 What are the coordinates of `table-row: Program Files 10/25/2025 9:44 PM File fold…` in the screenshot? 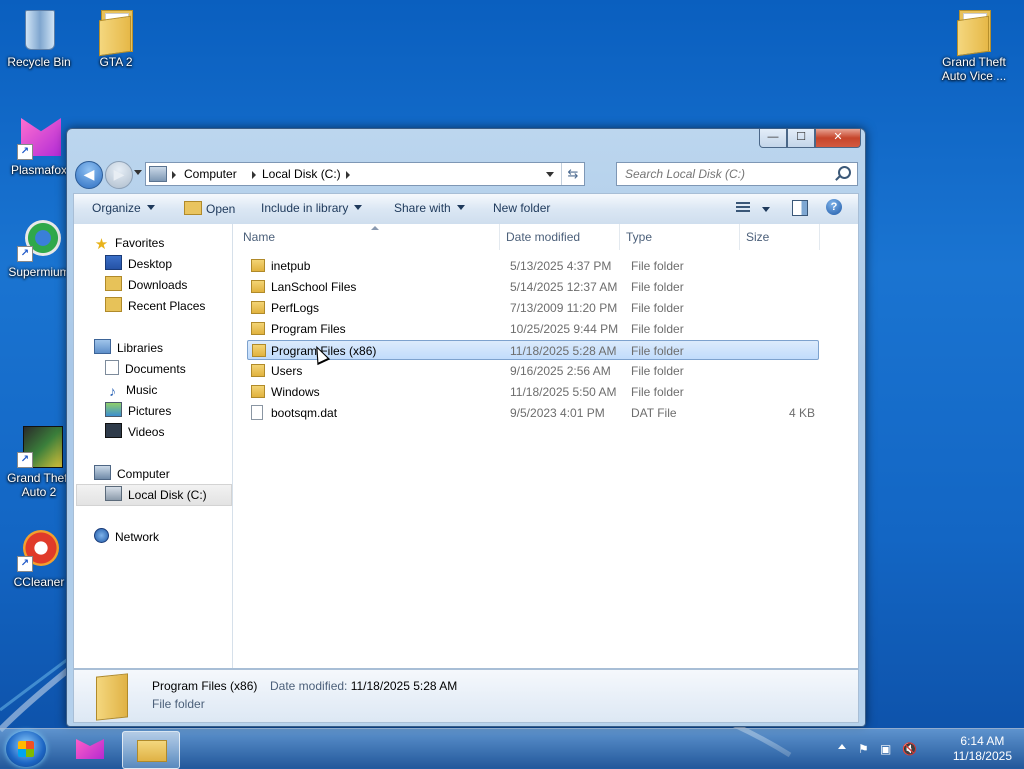 It's located at (533, 329).